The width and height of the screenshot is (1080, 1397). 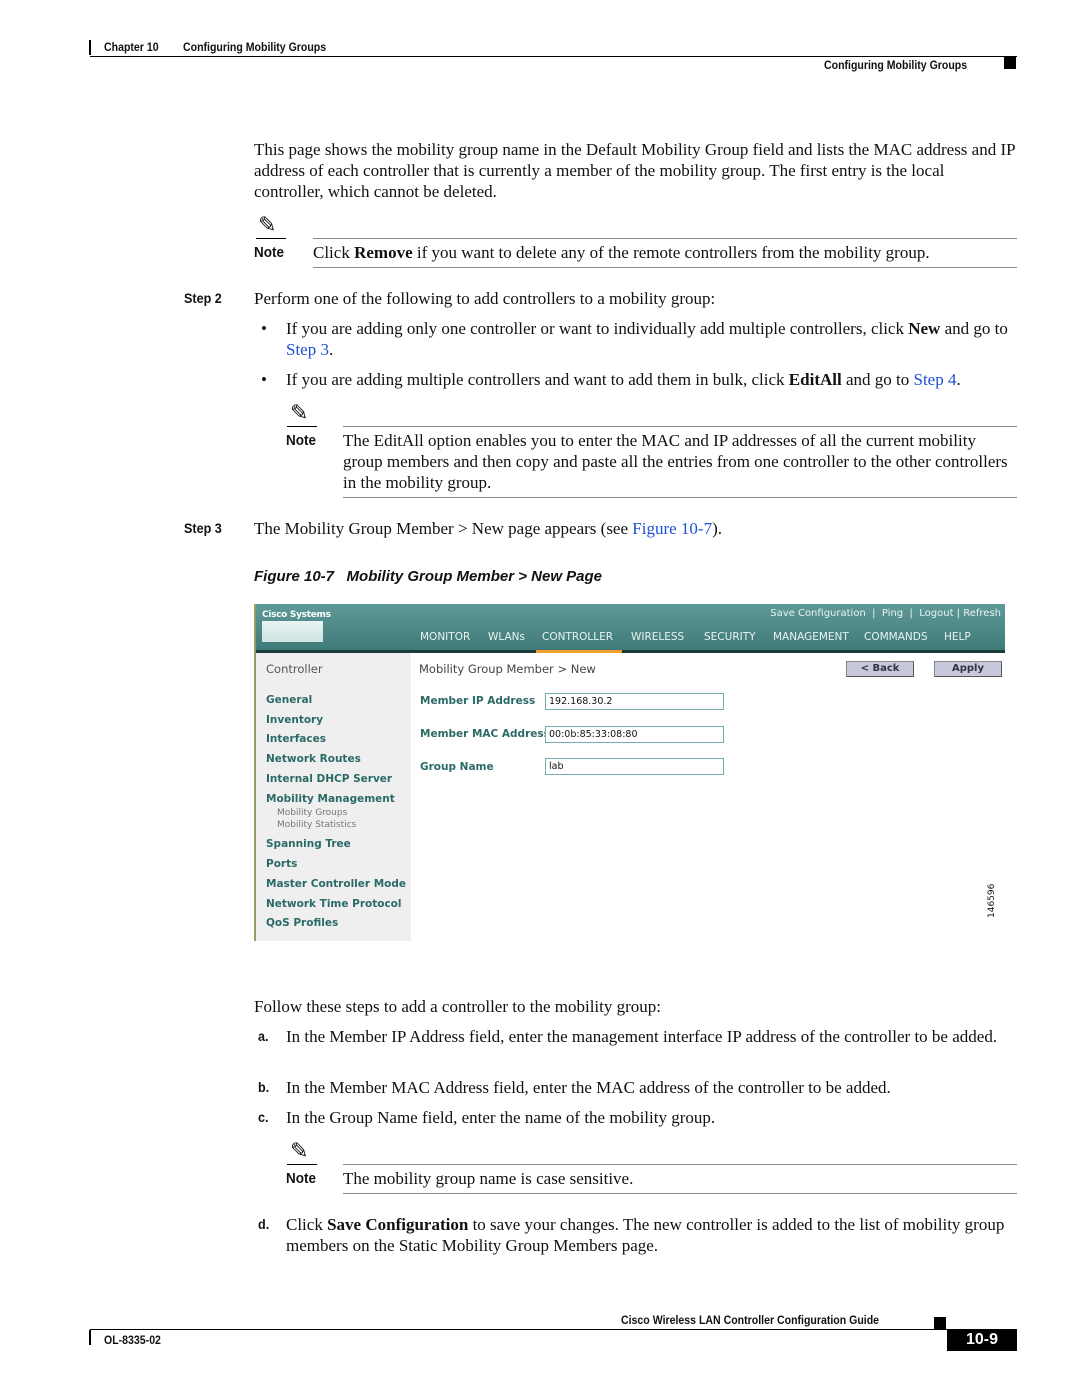 I want to click on sidebar-item-network-routes: Network Routes, so click(x=313, y=759).